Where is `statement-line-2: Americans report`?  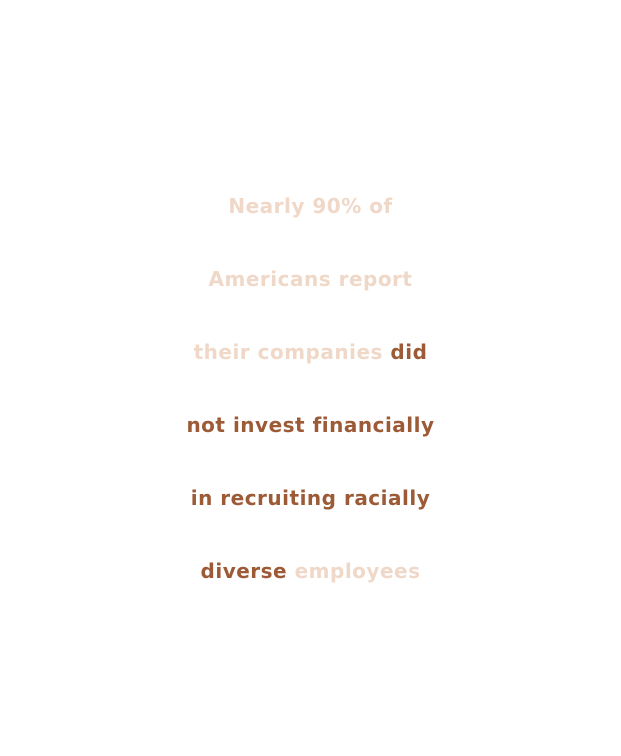
statement-line-2: Americans report is located at coordinates (310, 279).